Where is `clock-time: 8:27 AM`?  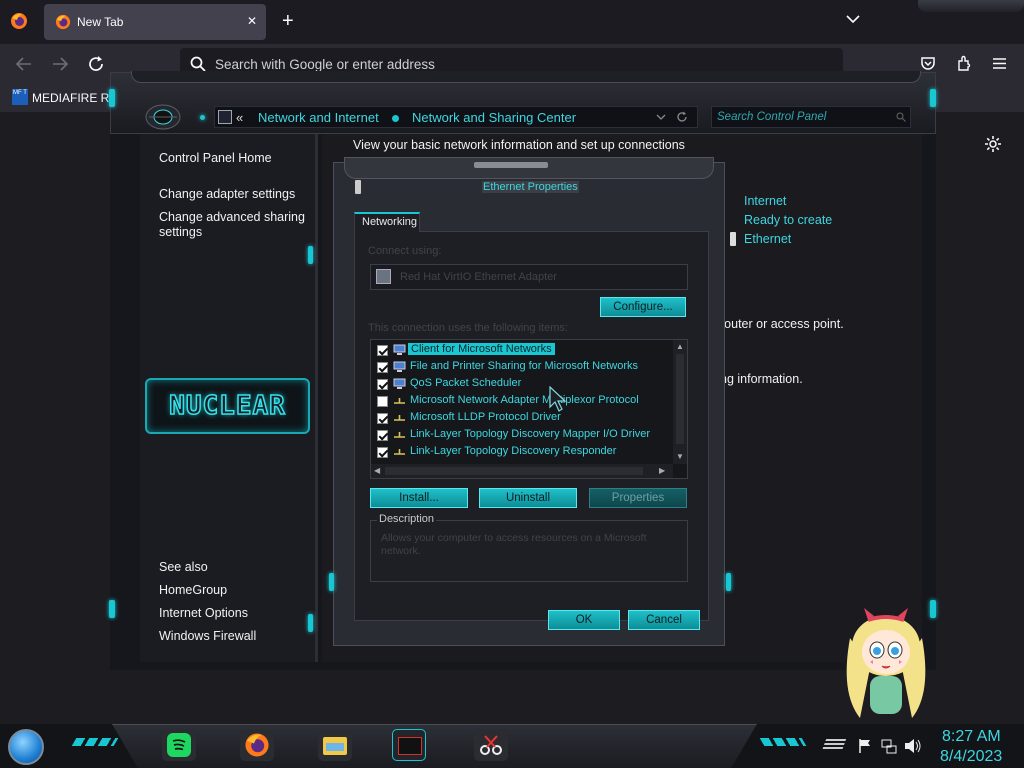
clock-time: 8:27 AM is located at coordinates (971, 737).